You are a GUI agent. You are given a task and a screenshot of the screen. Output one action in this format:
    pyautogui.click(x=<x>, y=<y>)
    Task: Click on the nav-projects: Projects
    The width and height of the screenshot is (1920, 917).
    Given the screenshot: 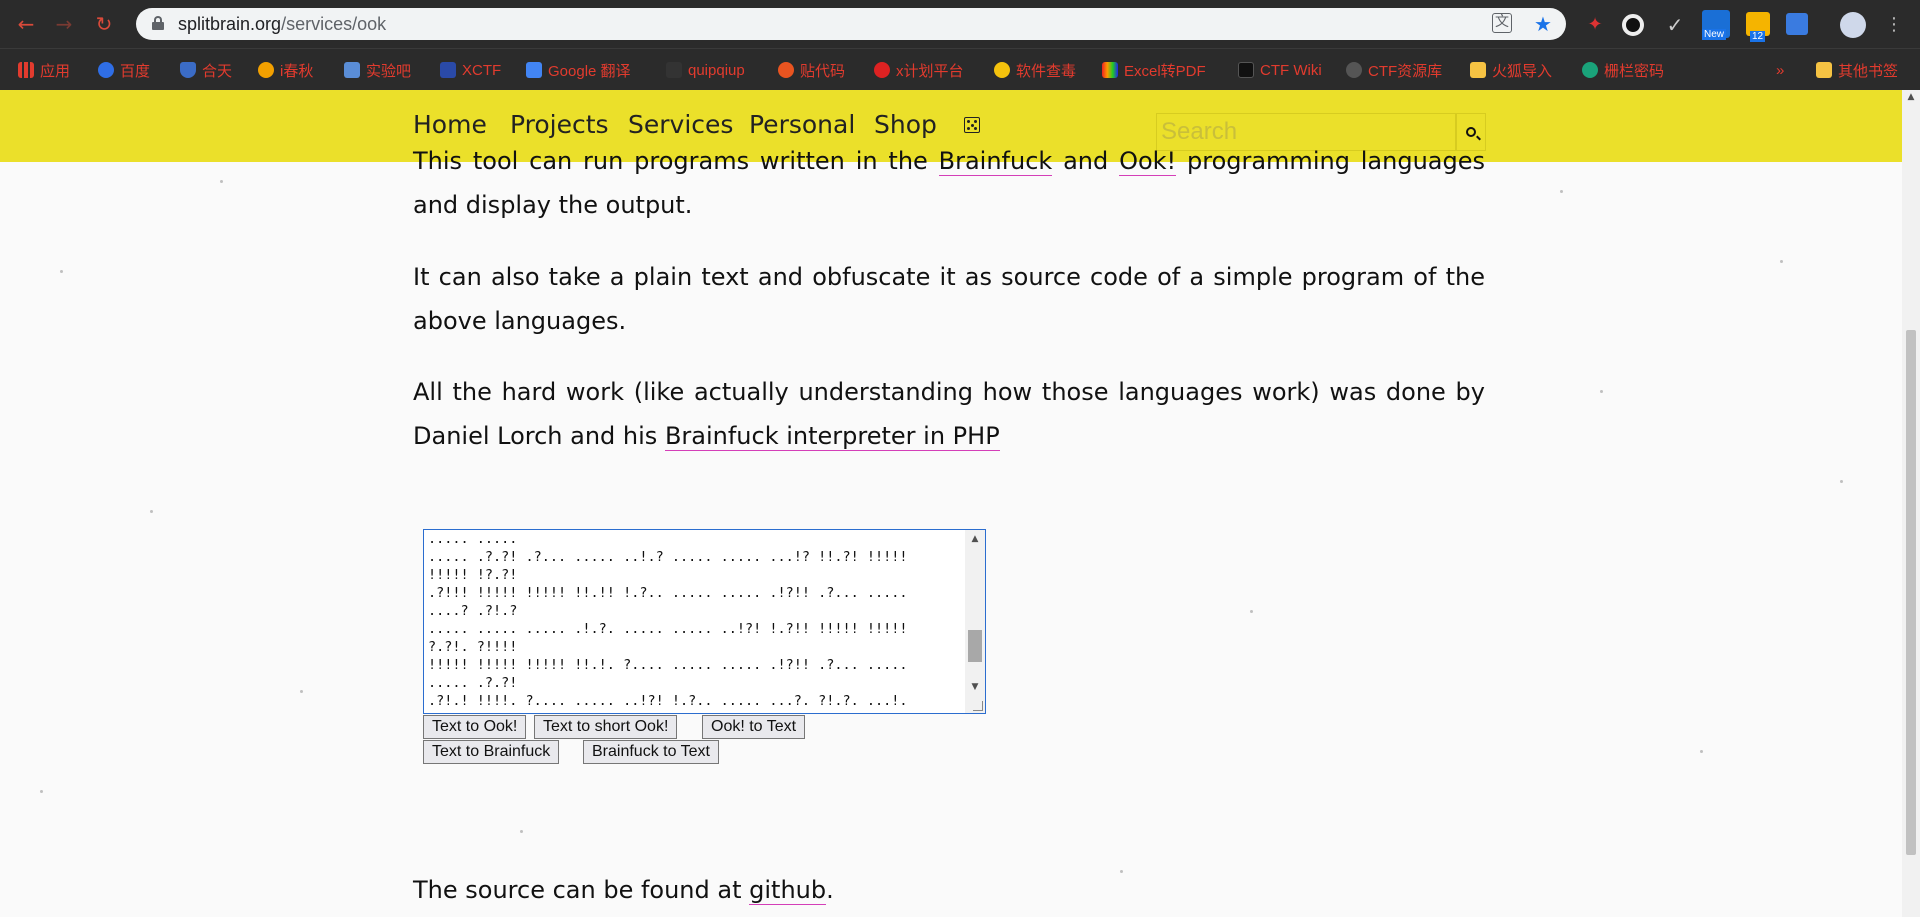 What is the action you would take?
    pyautogui.click(x=559, y=124)
    